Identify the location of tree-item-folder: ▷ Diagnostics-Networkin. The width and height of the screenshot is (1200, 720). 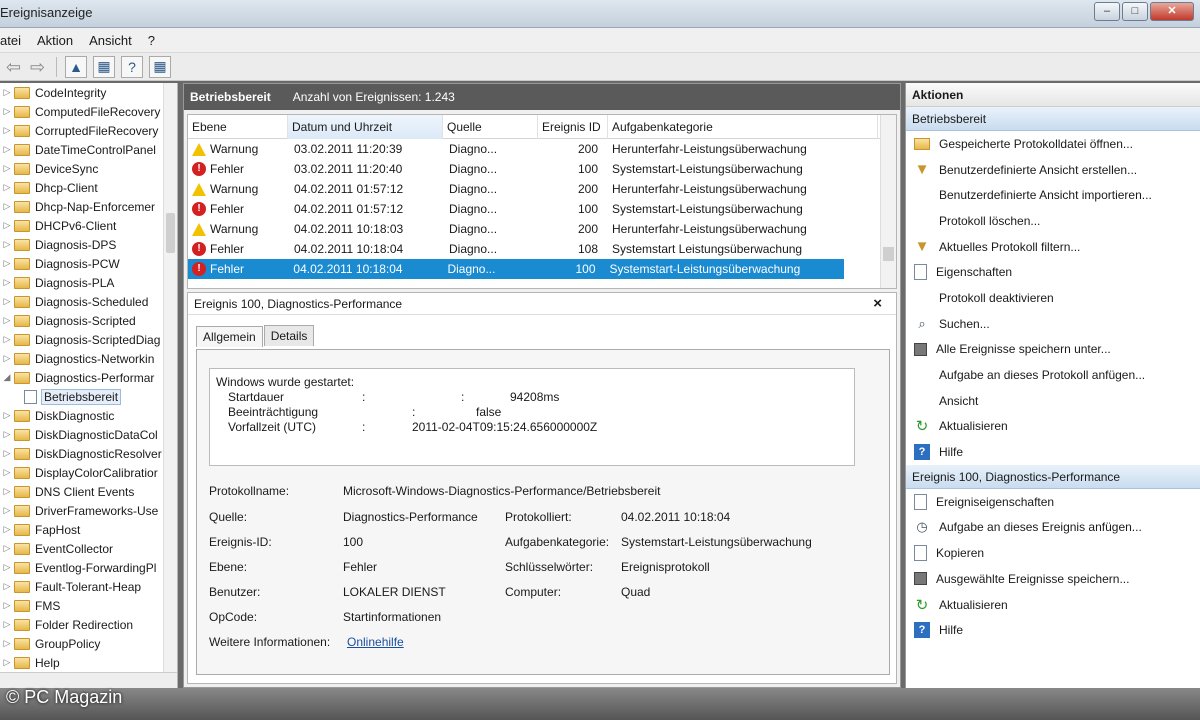
(88, 358).